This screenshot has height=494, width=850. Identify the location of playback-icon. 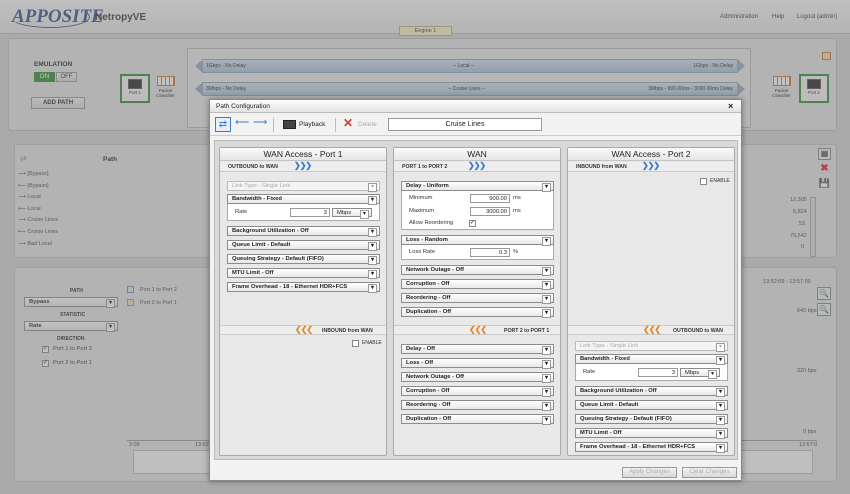
(289, 124).